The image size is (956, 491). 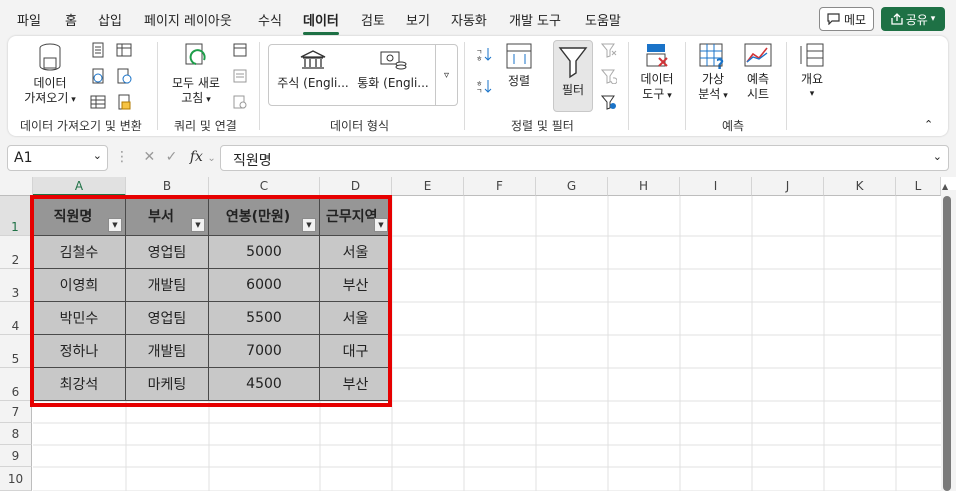 I want to click on from-text-icon, so click(x=98, y=50).